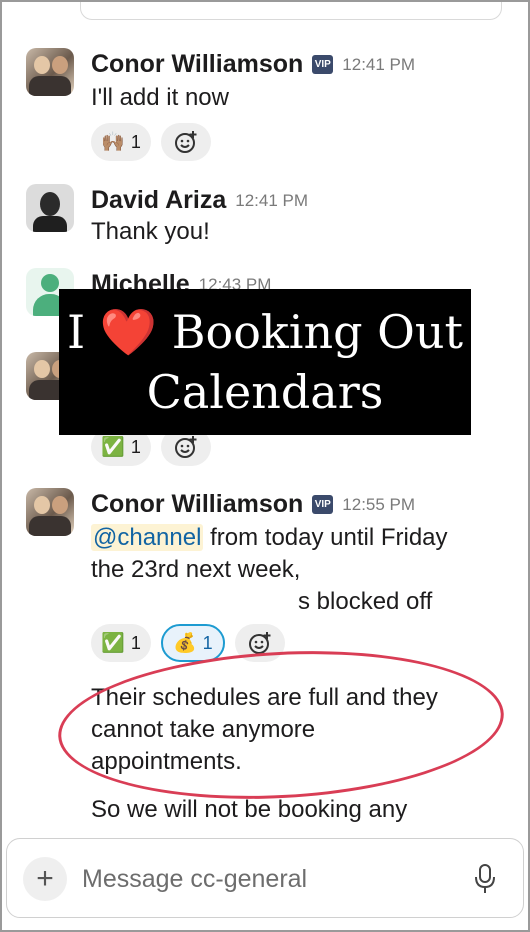 Image resolution: width=530 pixels, height=932 pixels. Describe the element at coordinates (485, 879) in the screenshot. I see `microphone-icon` at that location.